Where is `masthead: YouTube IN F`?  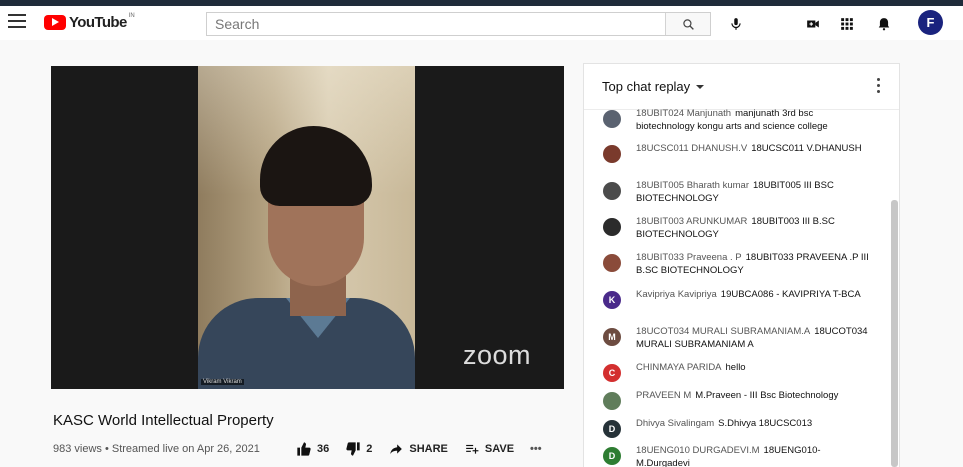
masthead: YouTube IN F is located at coordinates (481, 23).